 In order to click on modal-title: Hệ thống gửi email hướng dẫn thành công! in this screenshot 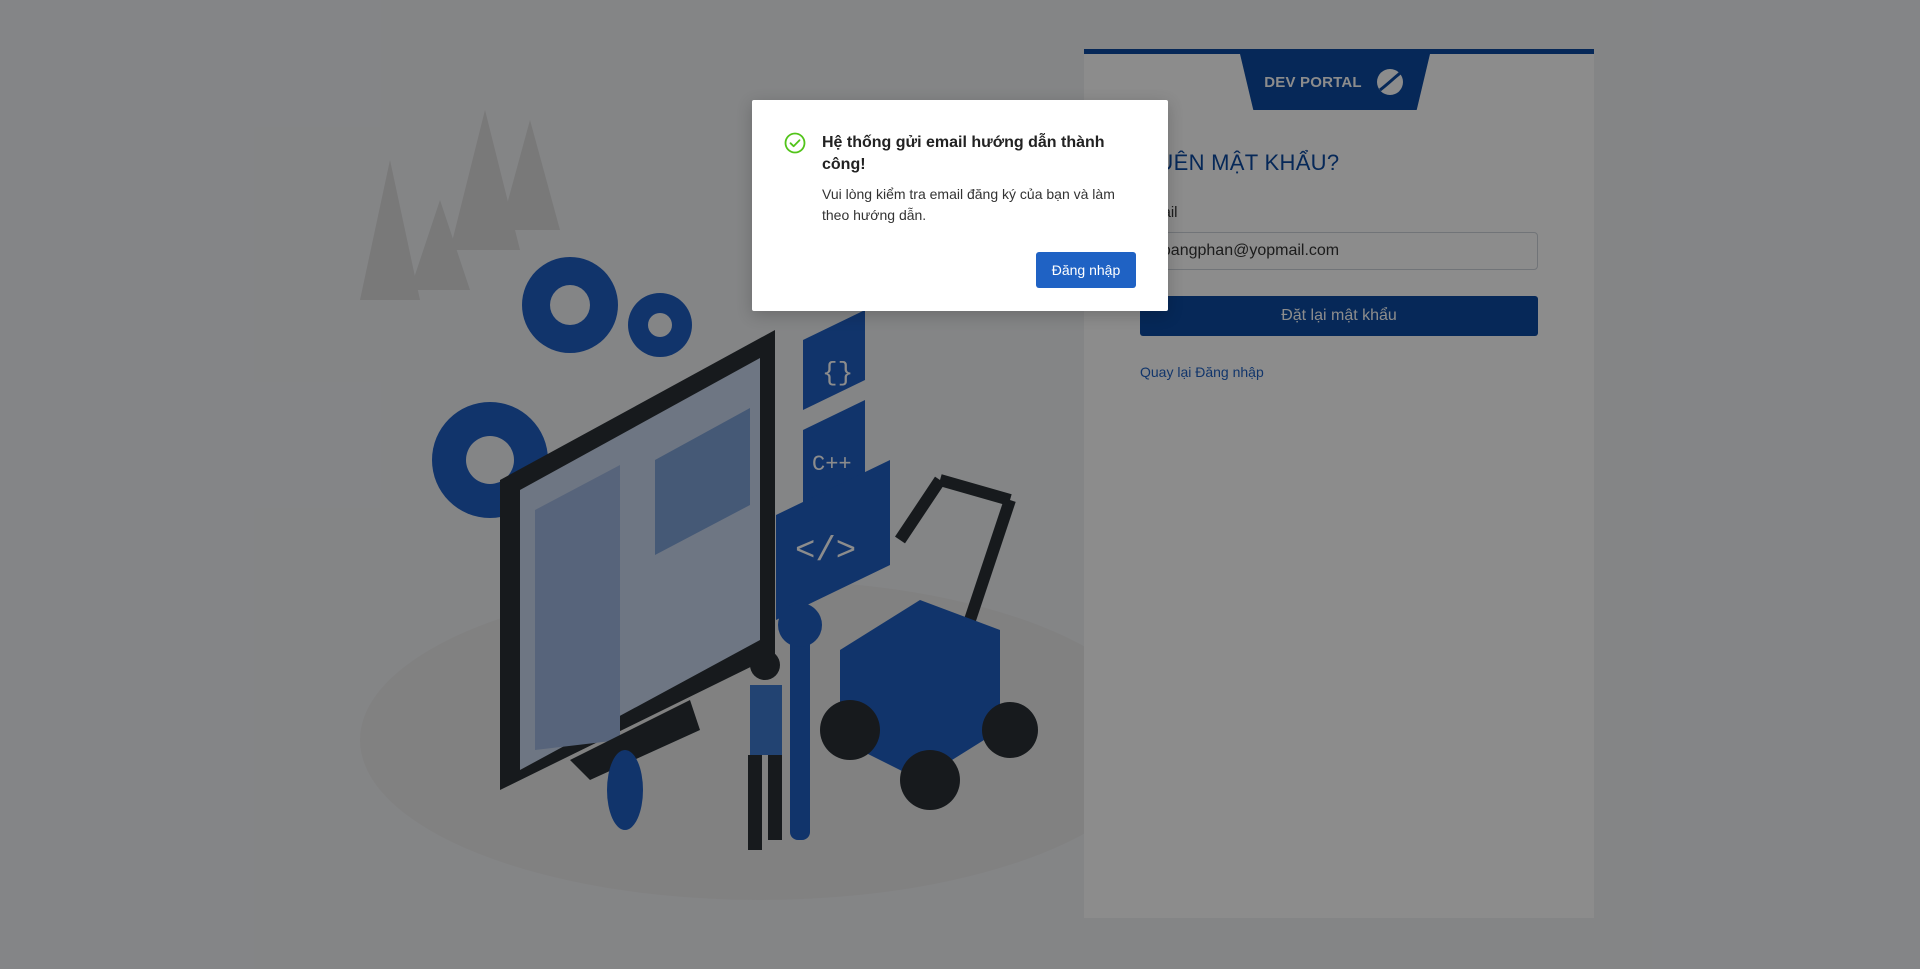, I will do `click(963, 153)`.